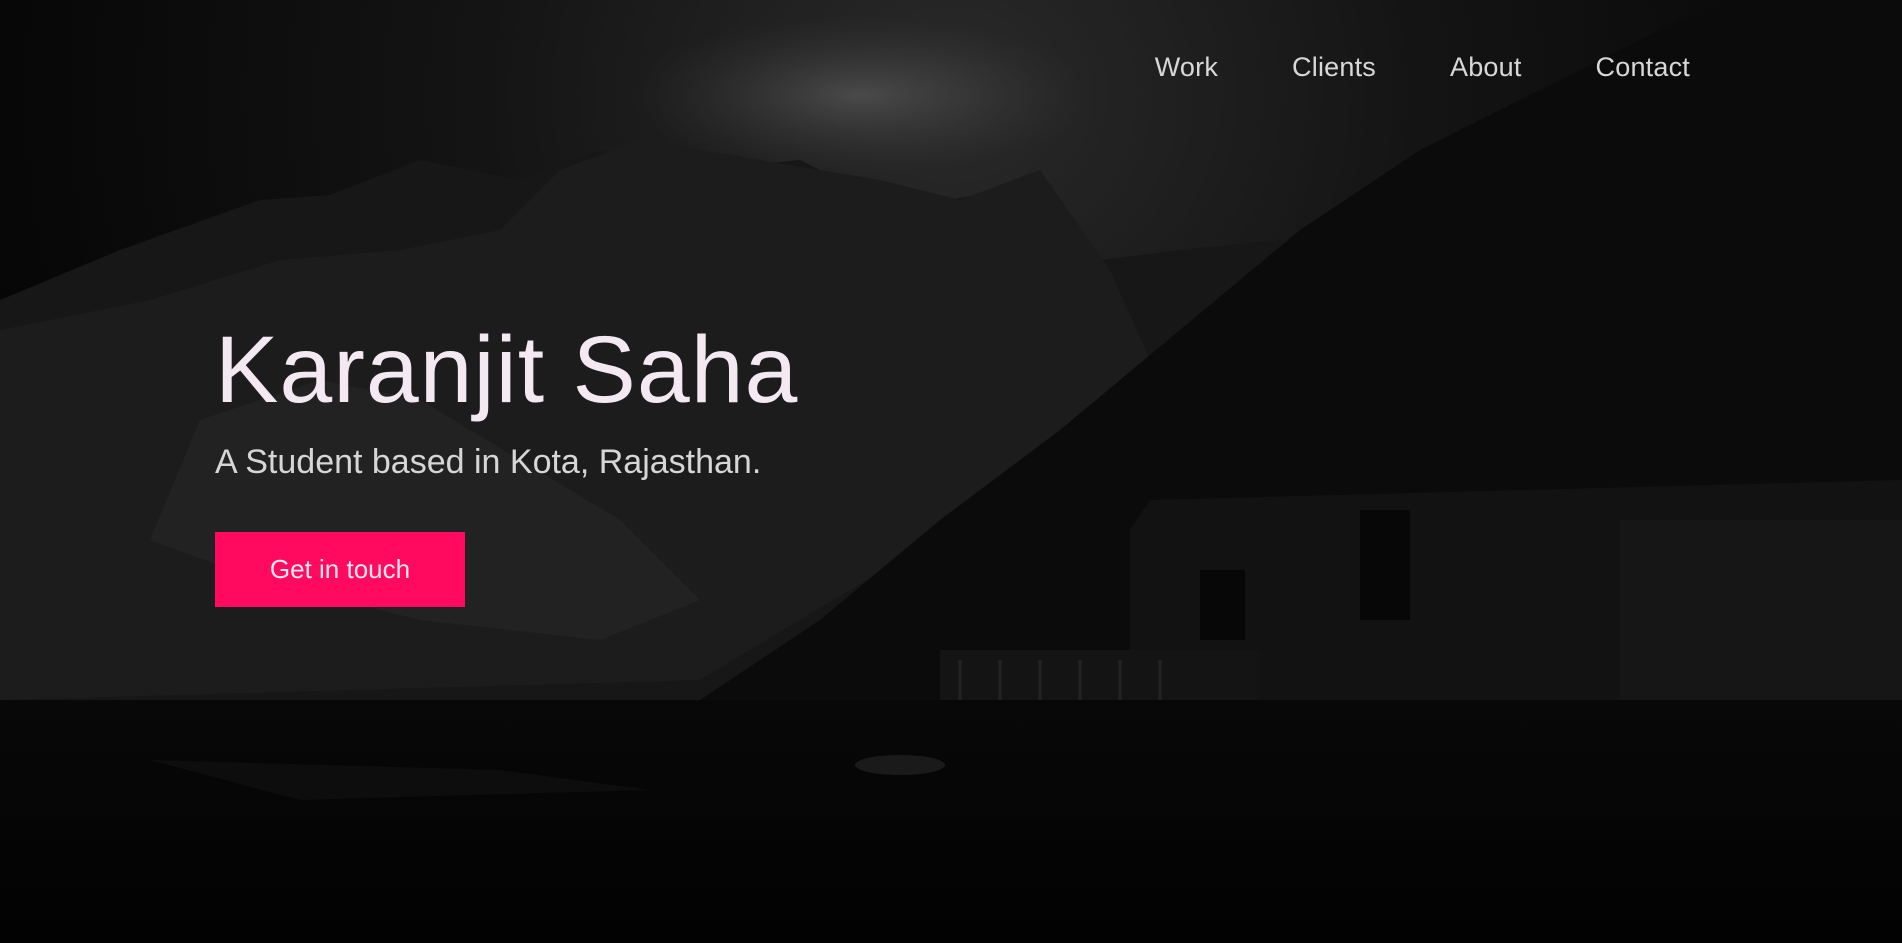 The width and height of the screenshot is (1902, 943). I want to click on nav-link-contact: Contact, so click(1643, 67).